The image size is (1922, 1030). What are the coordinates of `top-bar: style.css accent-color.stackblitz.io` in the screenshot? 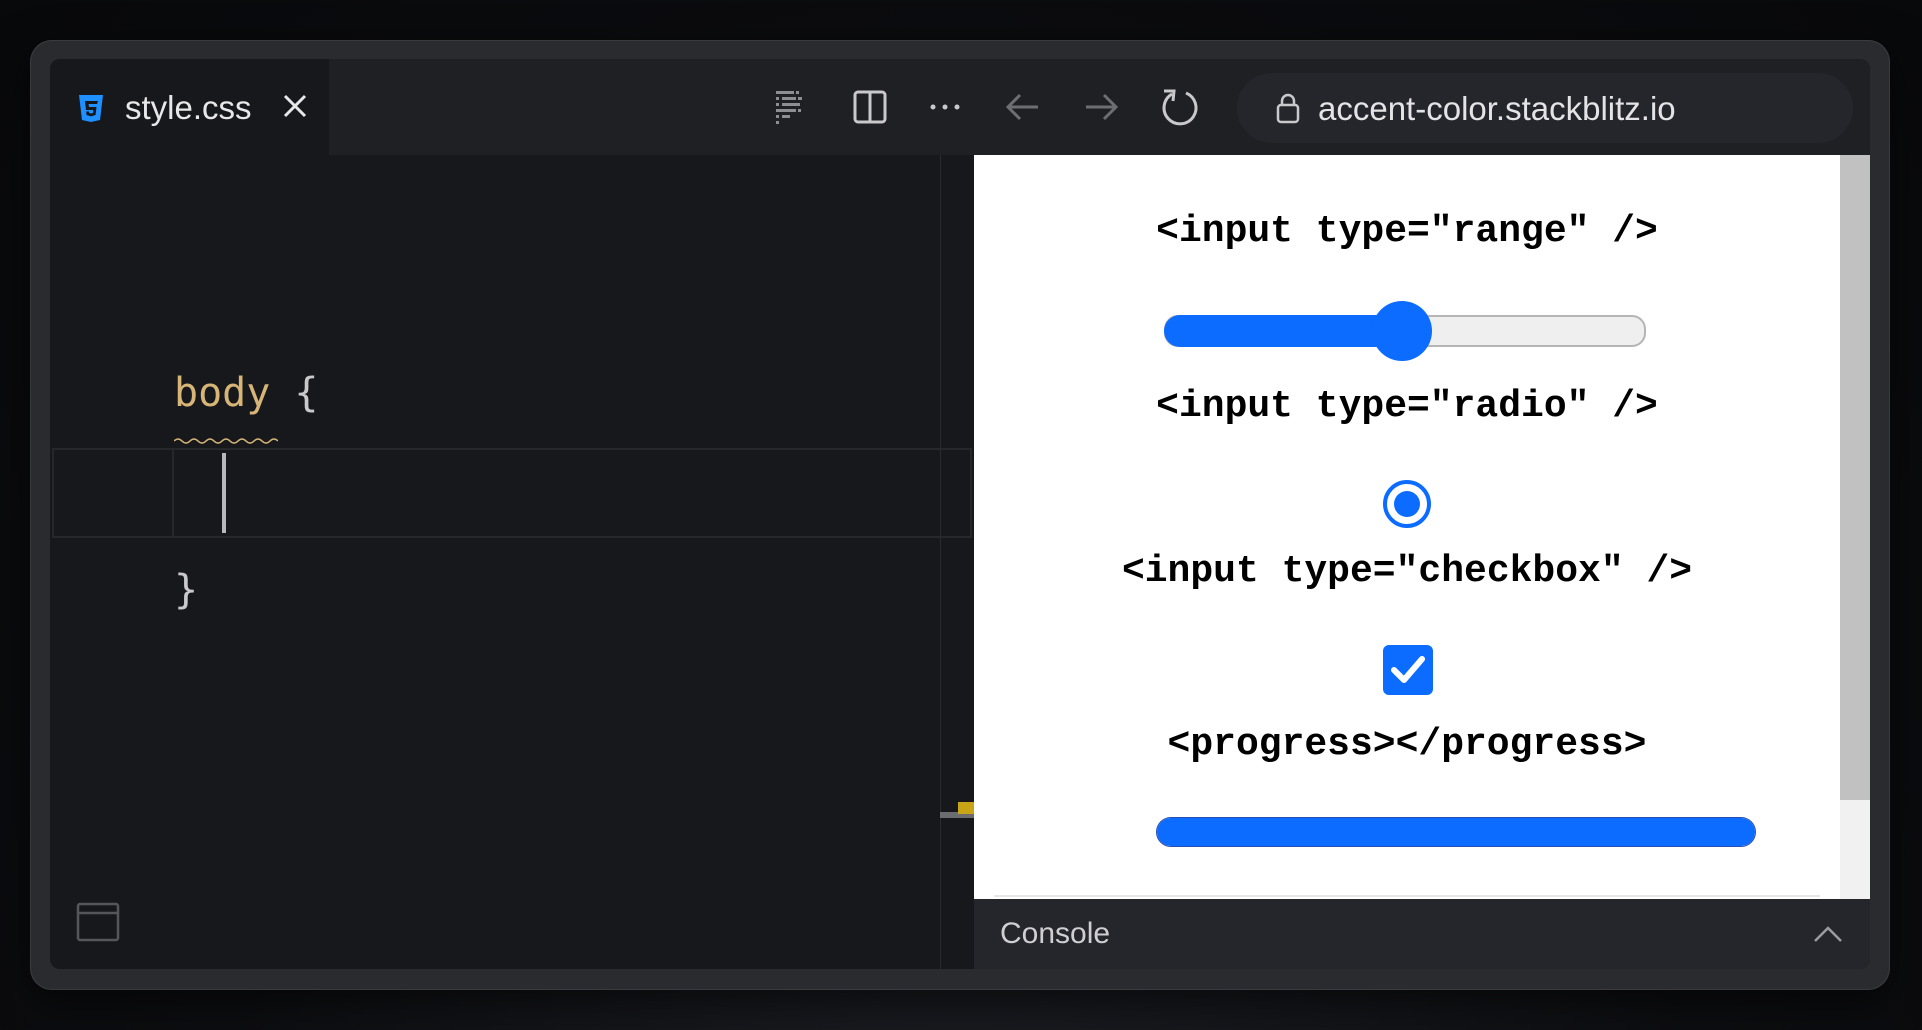 It's located at (960, 107).